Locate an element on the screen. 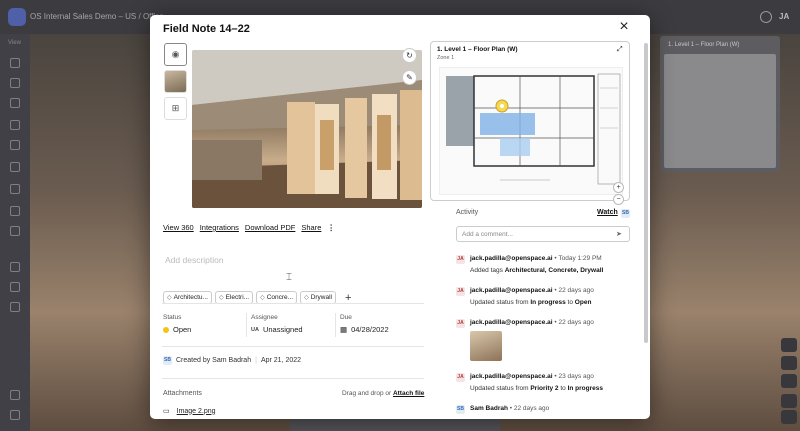 Image resolution: width=800 pixels, height=431 pixels. breadcrumb: OS Internal Sales Demo – US / Office is located at coordinates (97, 16).